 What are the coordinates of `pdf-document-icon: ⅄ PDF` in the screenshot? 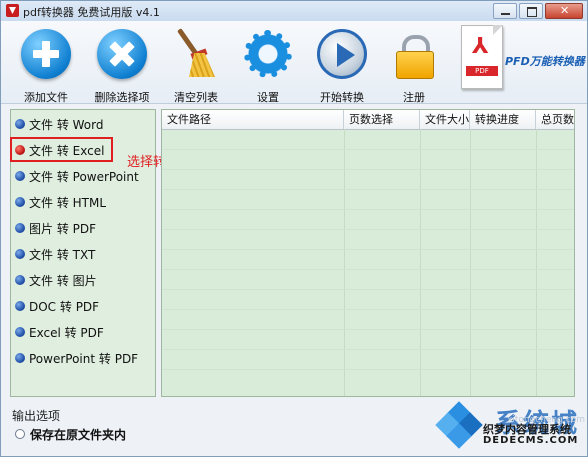 It's located at (482, 57).